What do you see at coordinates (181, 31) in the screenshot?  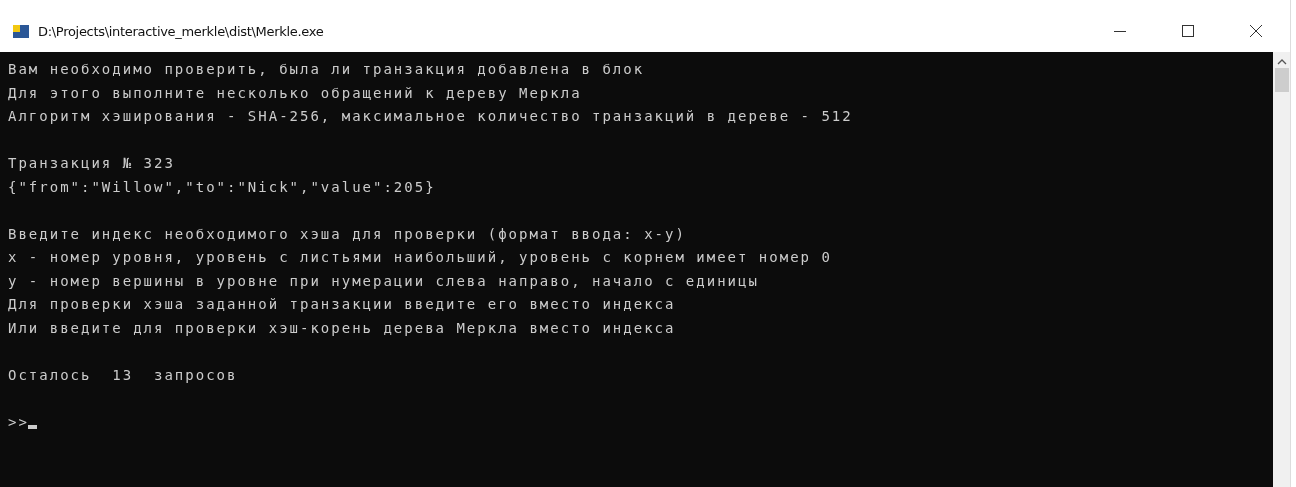 I see `window-title: D:\Projects\interactive_merkle\dist\Merkle.exe` at bounding box center [181, 31].